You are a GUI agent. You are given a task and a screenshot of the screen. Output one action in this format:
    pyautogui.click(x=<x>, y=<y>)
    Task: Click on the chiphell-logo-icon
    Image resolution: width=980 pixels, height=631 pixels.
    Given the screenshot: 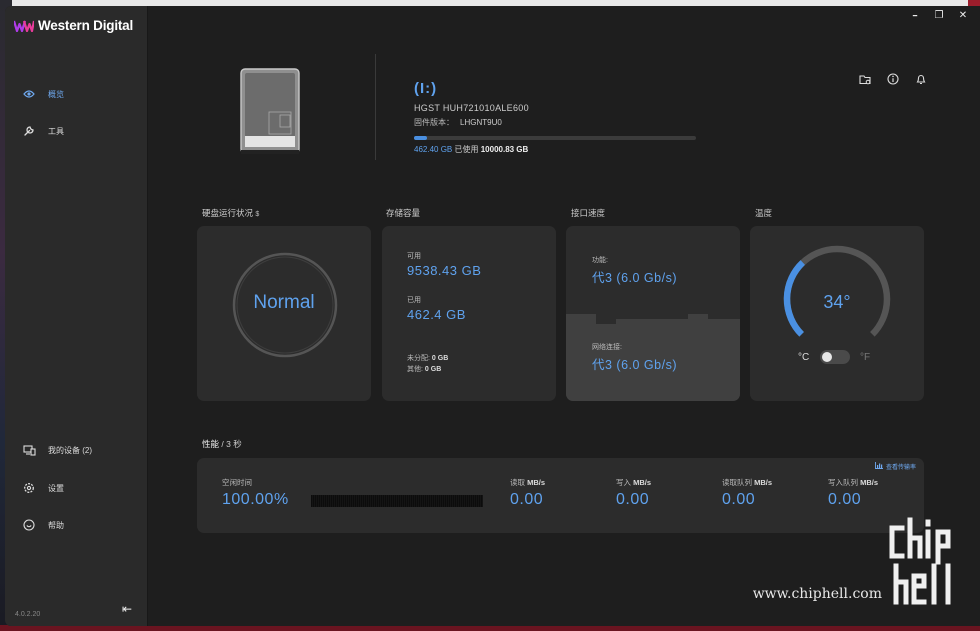 What is the action you would take?
    pyautogui.click(x=920, y=561)
    